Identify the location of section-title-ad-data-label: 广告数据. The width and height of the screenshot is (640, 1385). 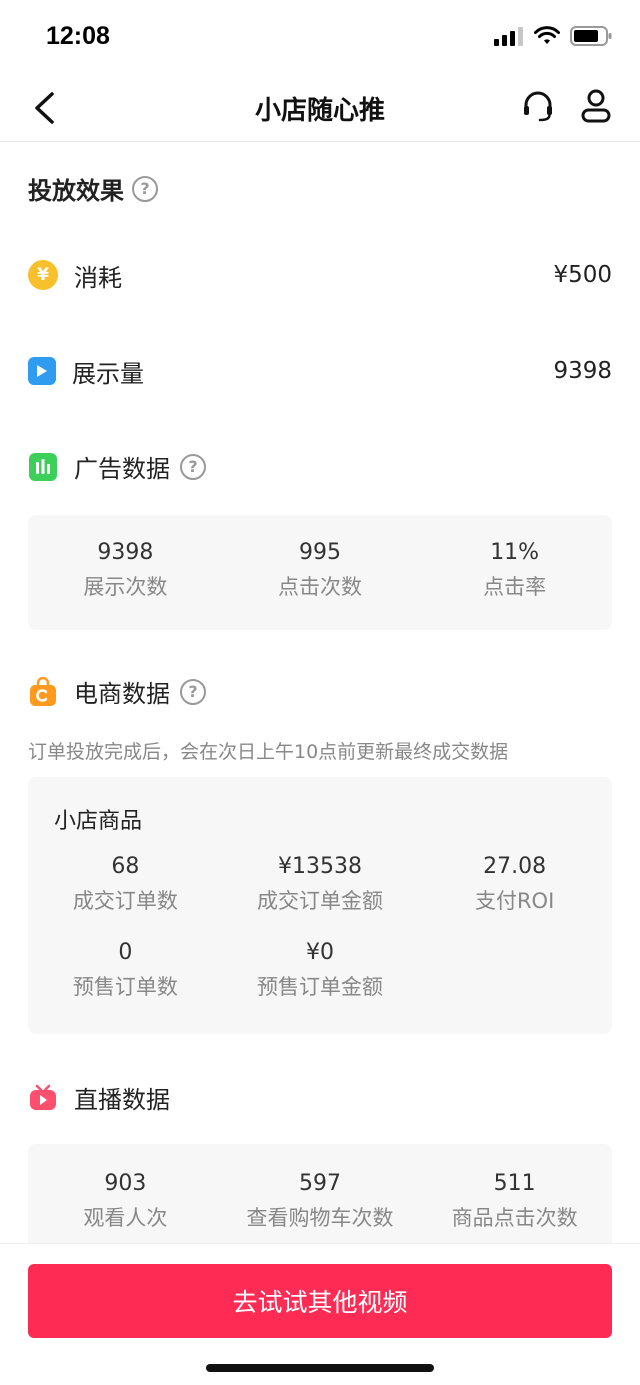
(122, 469).